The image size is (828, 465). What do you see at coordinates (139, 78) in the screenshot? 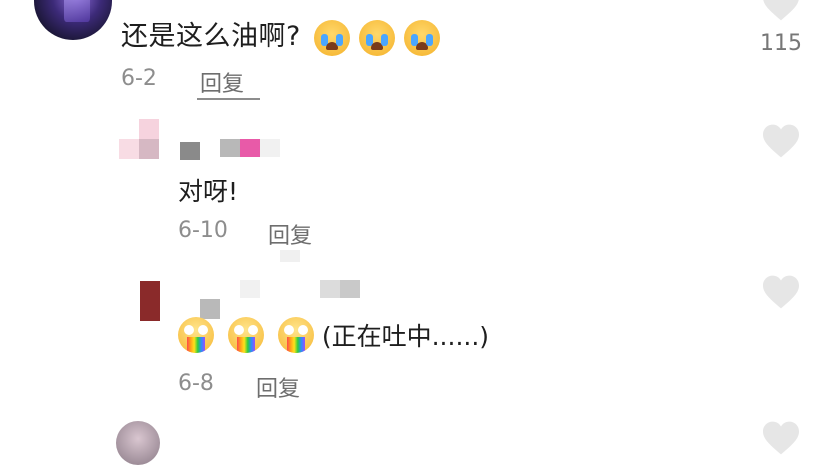
I see `comment-date: 6-2` at bounding box center [139, 78].